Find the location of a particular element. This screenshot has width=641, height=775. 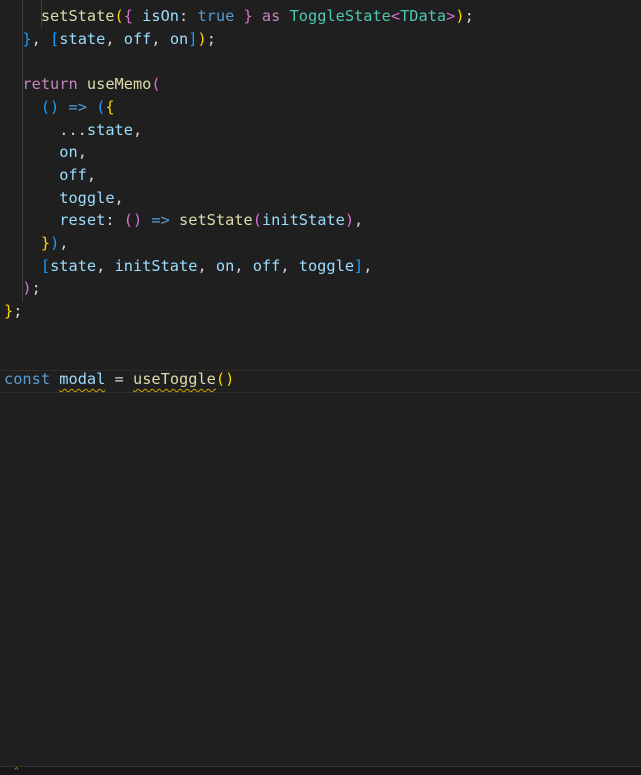

code-token: modal is located at coordinates (82, 379).